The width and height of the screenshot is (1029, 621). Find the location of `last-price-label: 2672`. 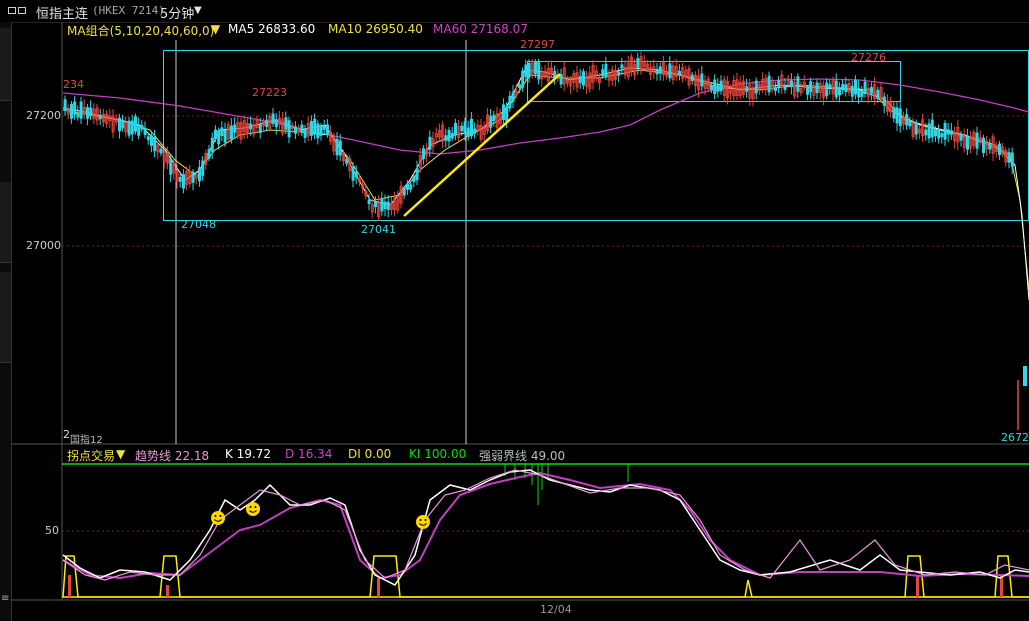

last-price-label: 2672 is located at coordinates (1015, 437).